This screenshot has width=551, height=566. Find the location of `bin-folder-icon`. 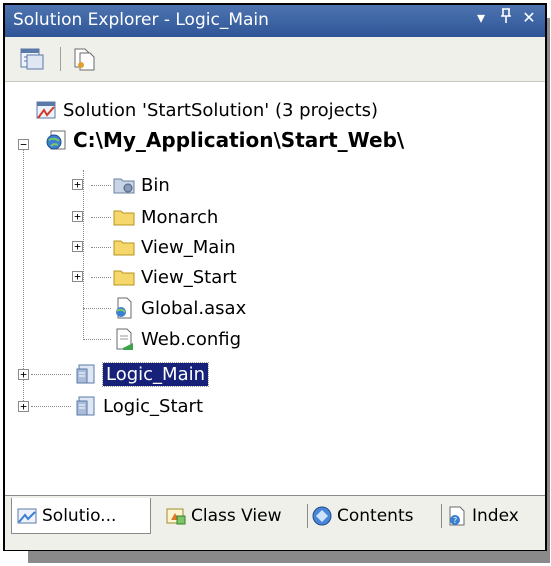

bin-folder-icon is located at coordinates (124, 186).